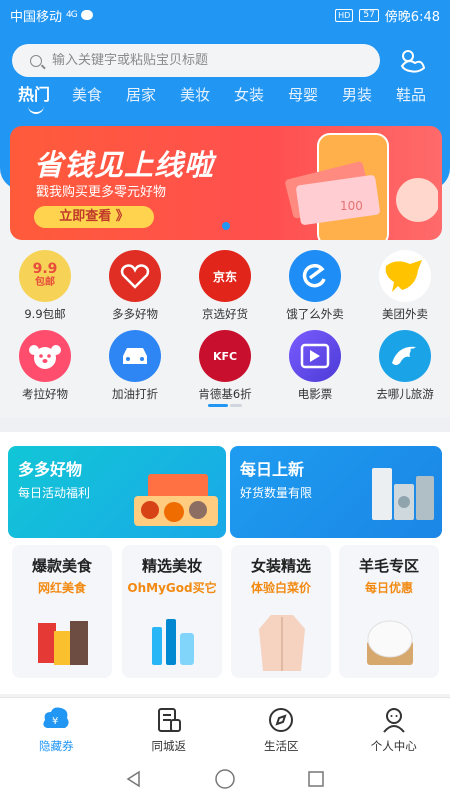 Image resolution: width=450 pixels, height=800 pixels. Describe the element at coordinates (36, 17) in the screenshot. I see `carrier-label: 中国移动` at that location.